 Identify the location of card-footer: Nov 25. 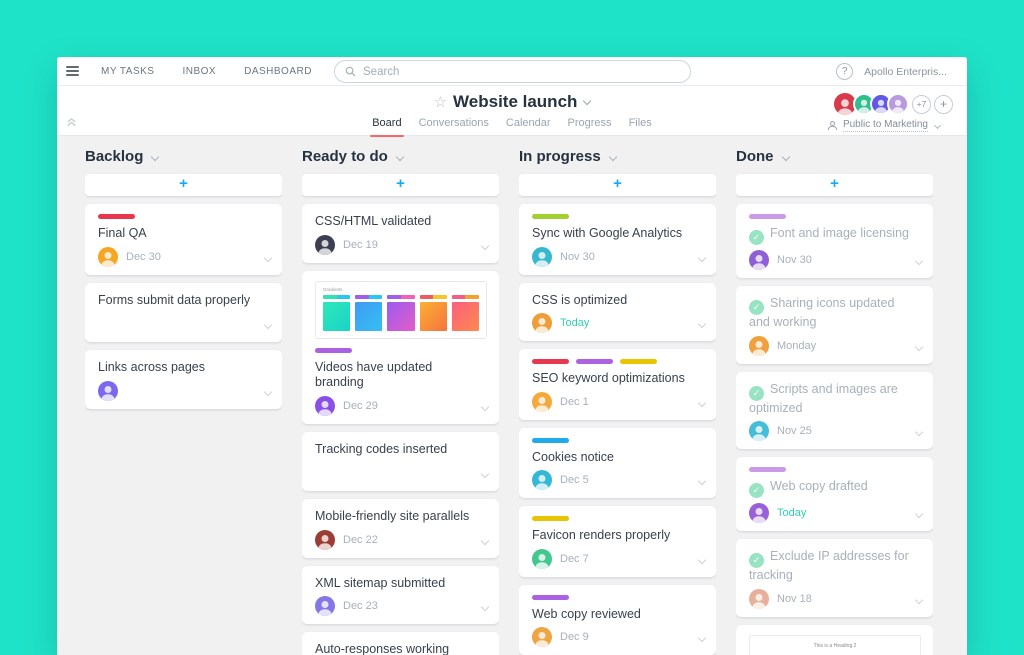
(835, 431).